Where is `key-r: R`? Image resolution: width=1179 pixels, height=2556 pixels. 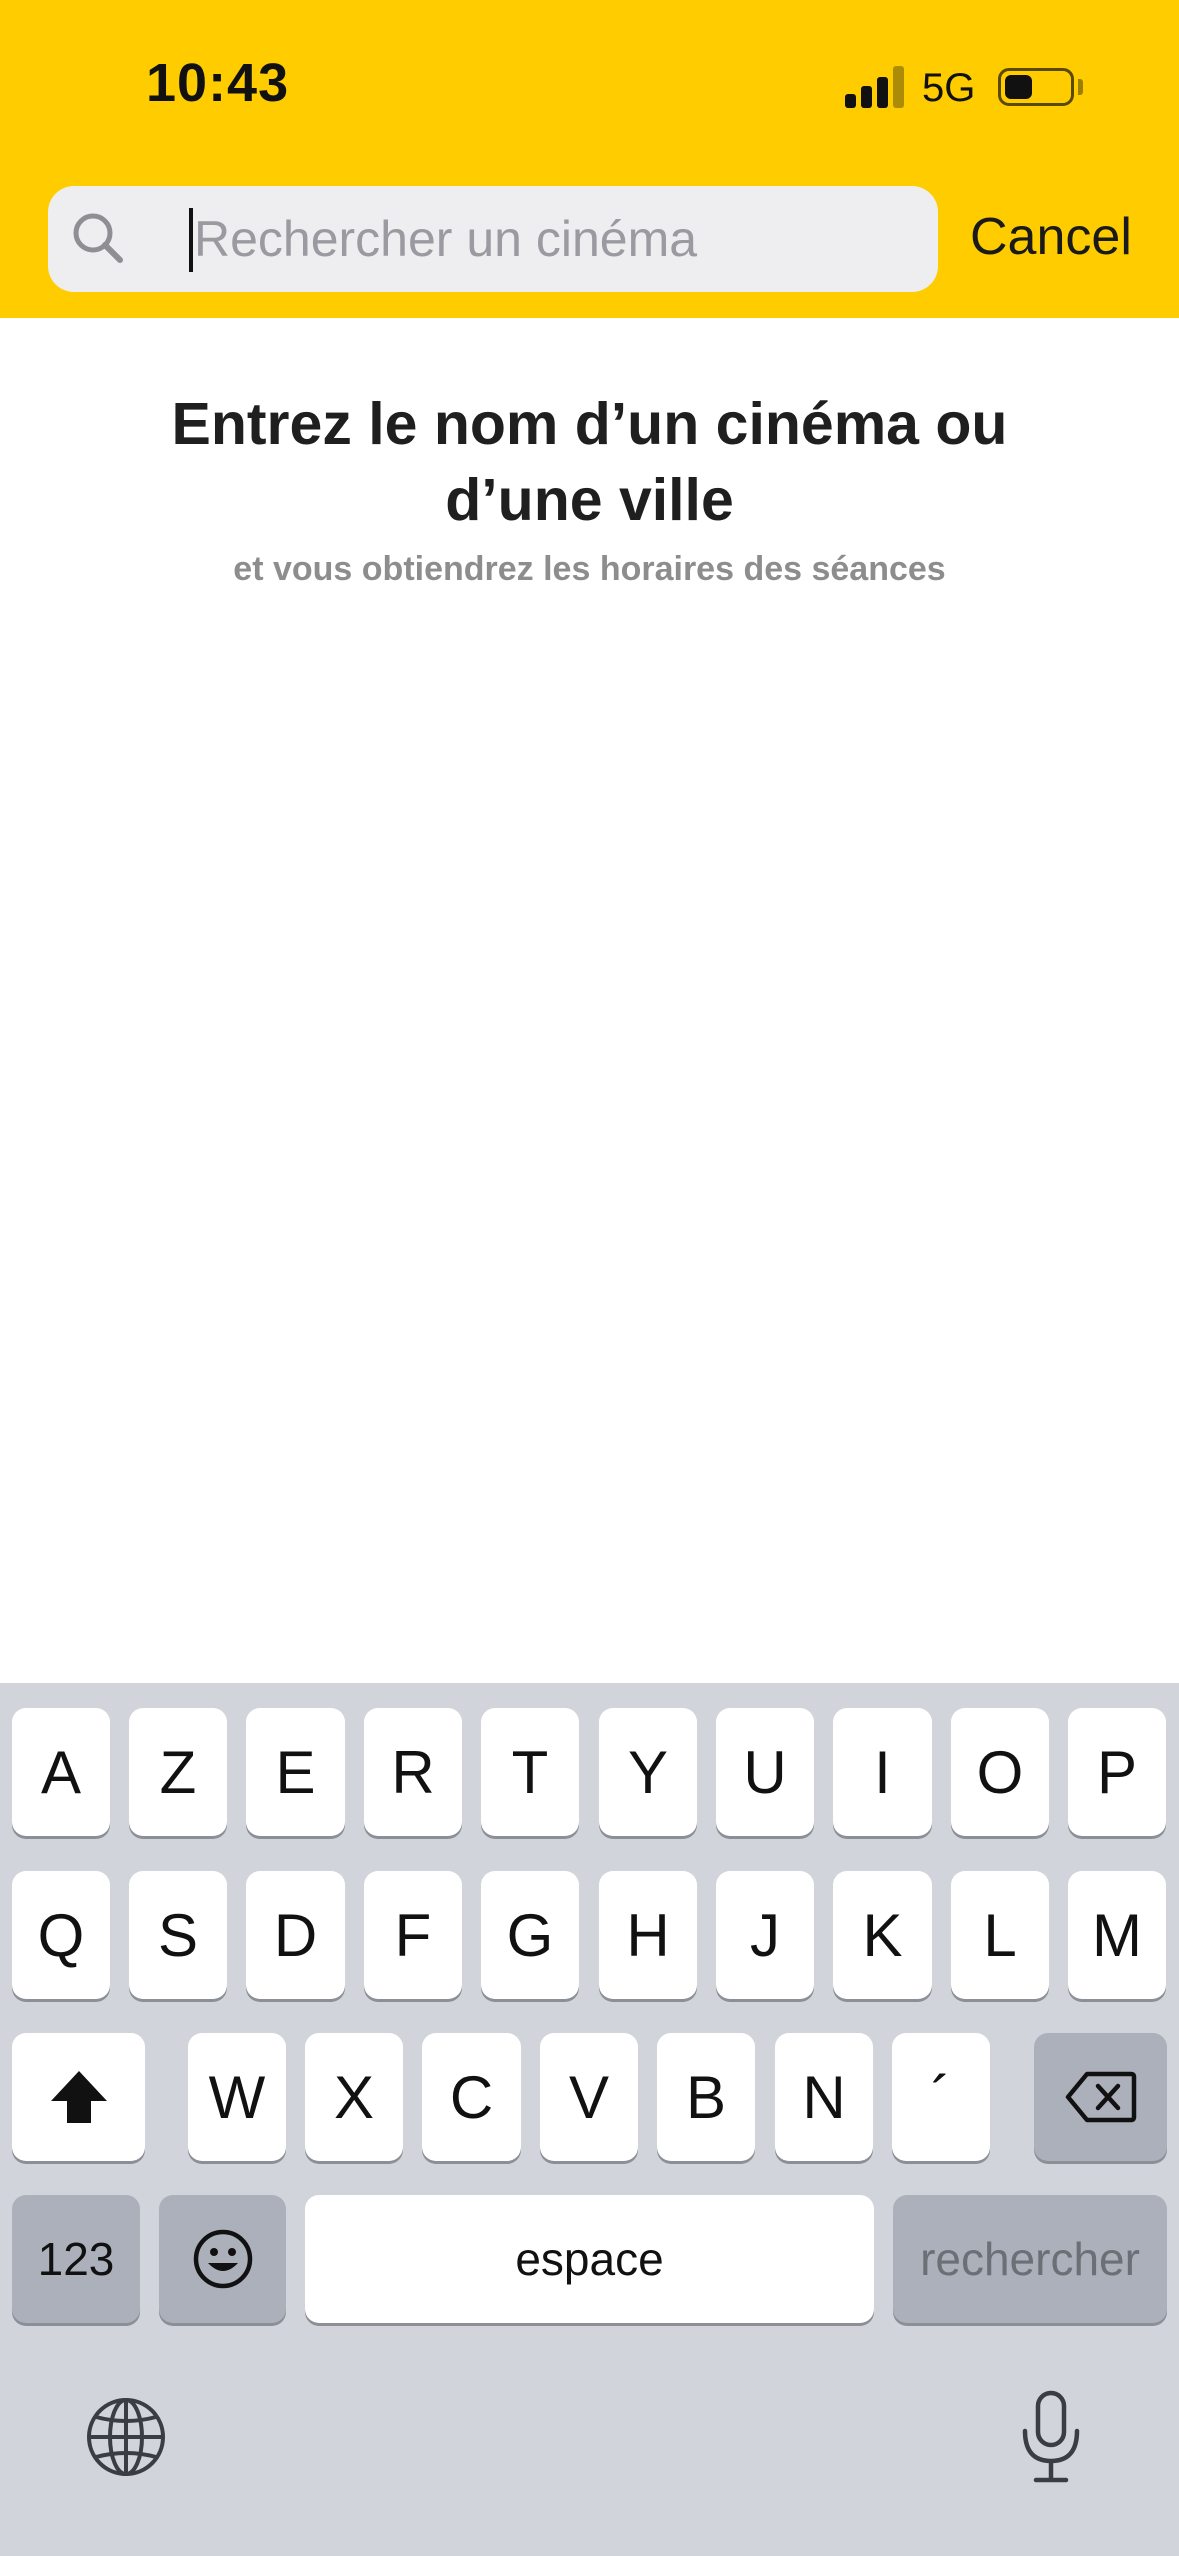
key-r: R is located at coordinates (413, 1772).